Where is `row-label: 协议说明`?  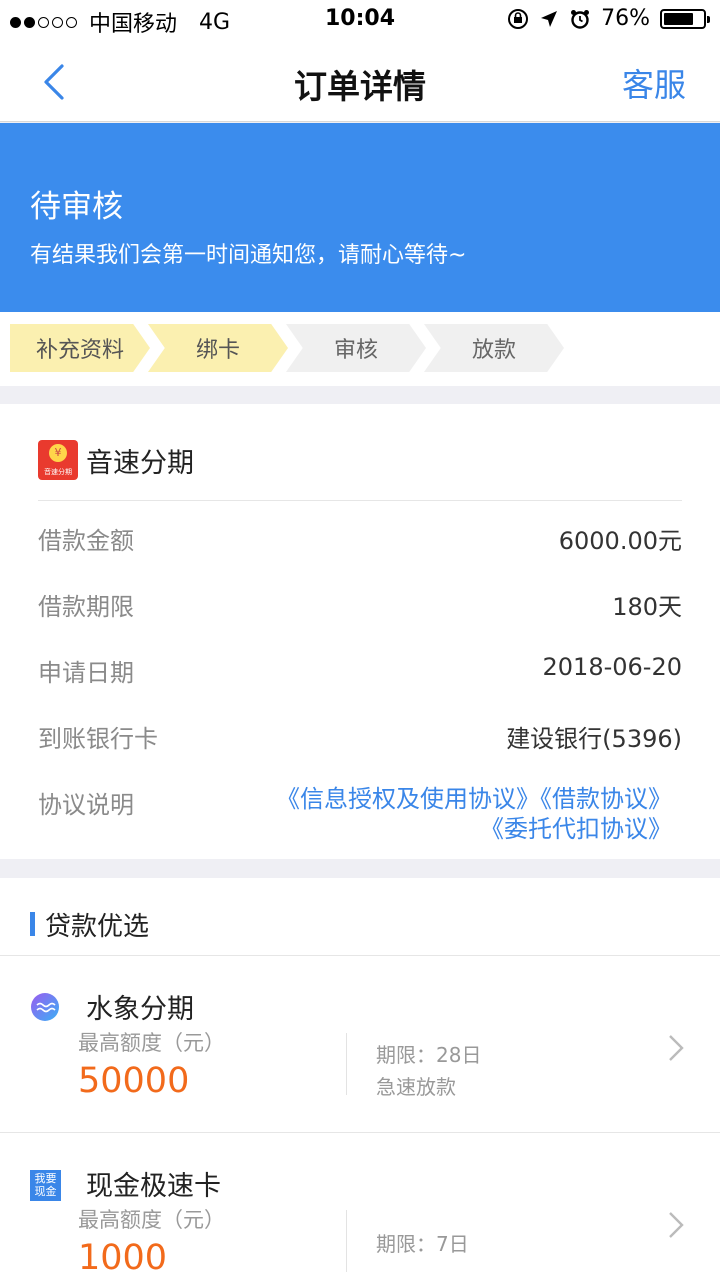 row-label: 协议说明 is located at coordinates (86, 805).